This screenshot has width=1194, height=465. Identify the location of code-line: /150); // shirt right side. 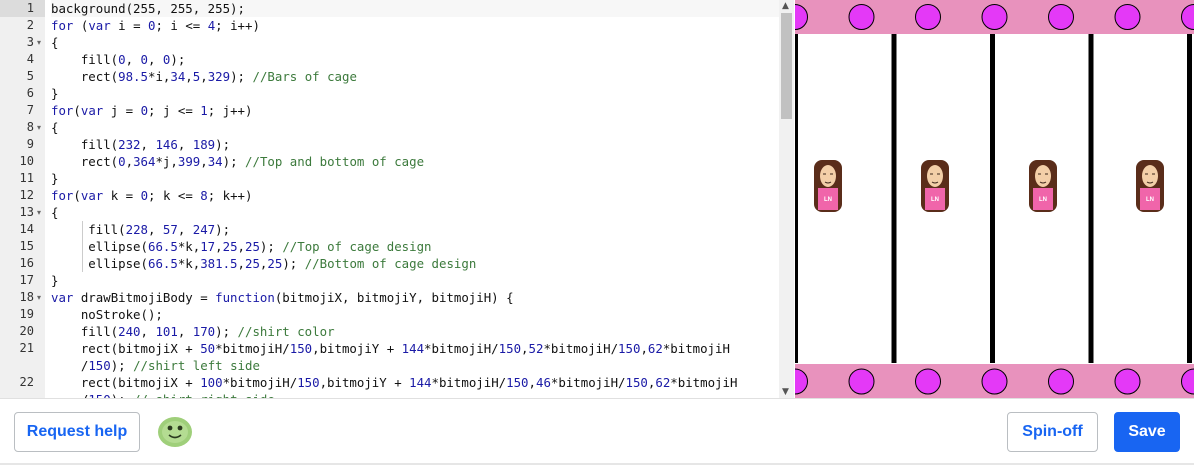
(390, 394).